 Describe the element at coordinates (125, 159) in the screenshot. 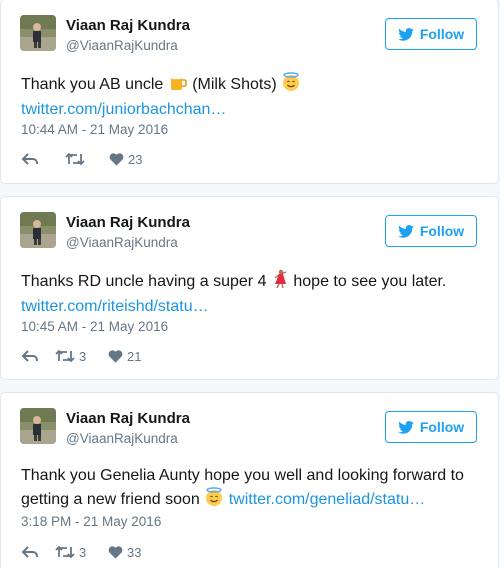

I see `like-button: 23` at that location.